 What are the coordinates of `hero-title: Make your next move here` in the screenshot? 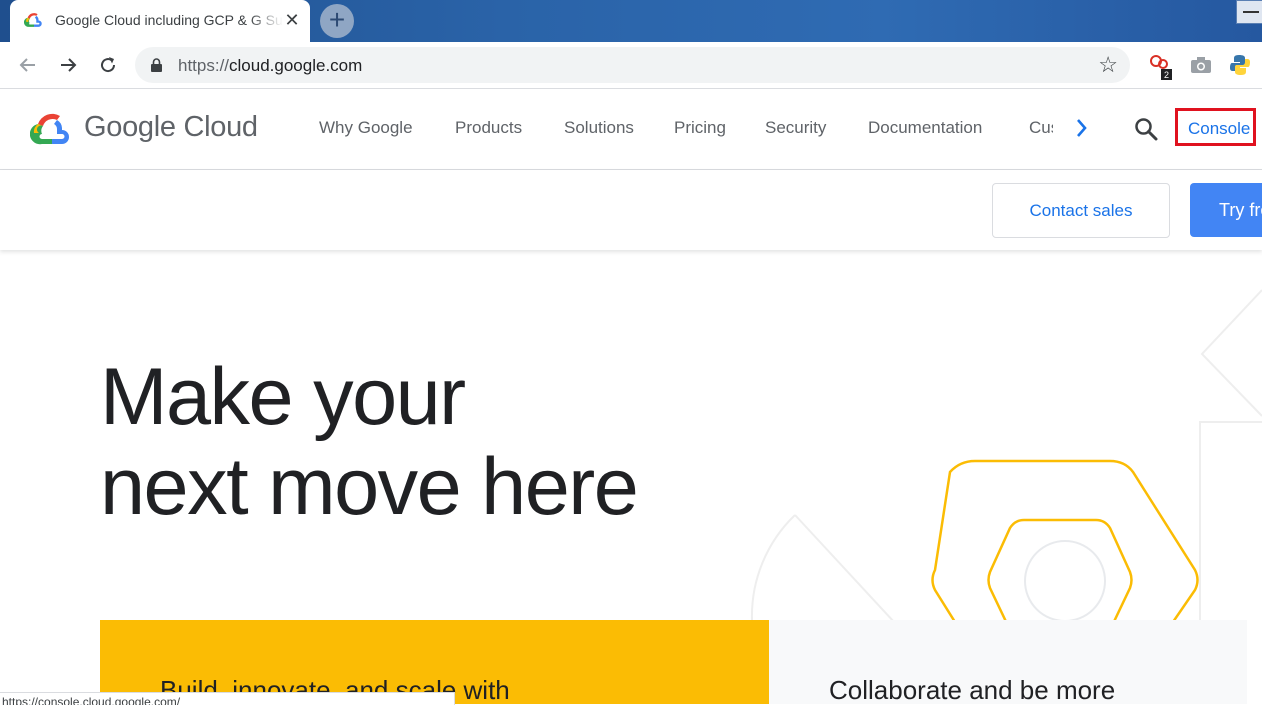 It's located at (369, 442).